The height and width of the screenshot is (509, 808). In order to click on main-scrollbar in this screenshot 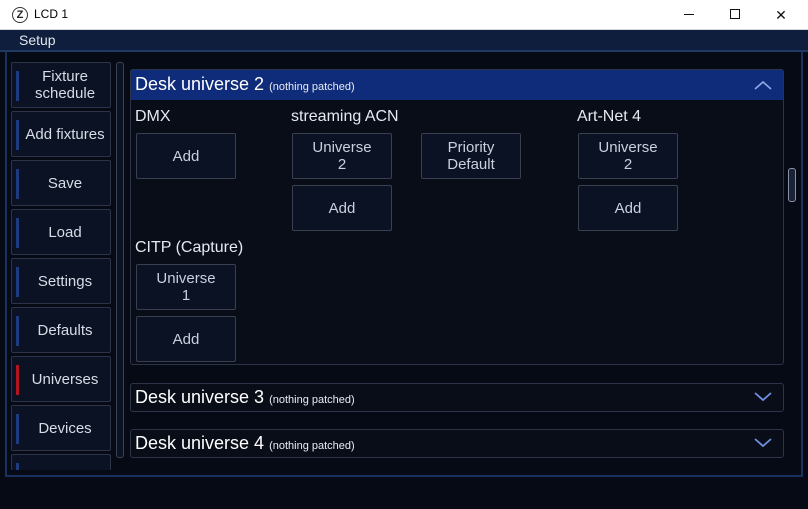, I will do `click(792, 185)`.